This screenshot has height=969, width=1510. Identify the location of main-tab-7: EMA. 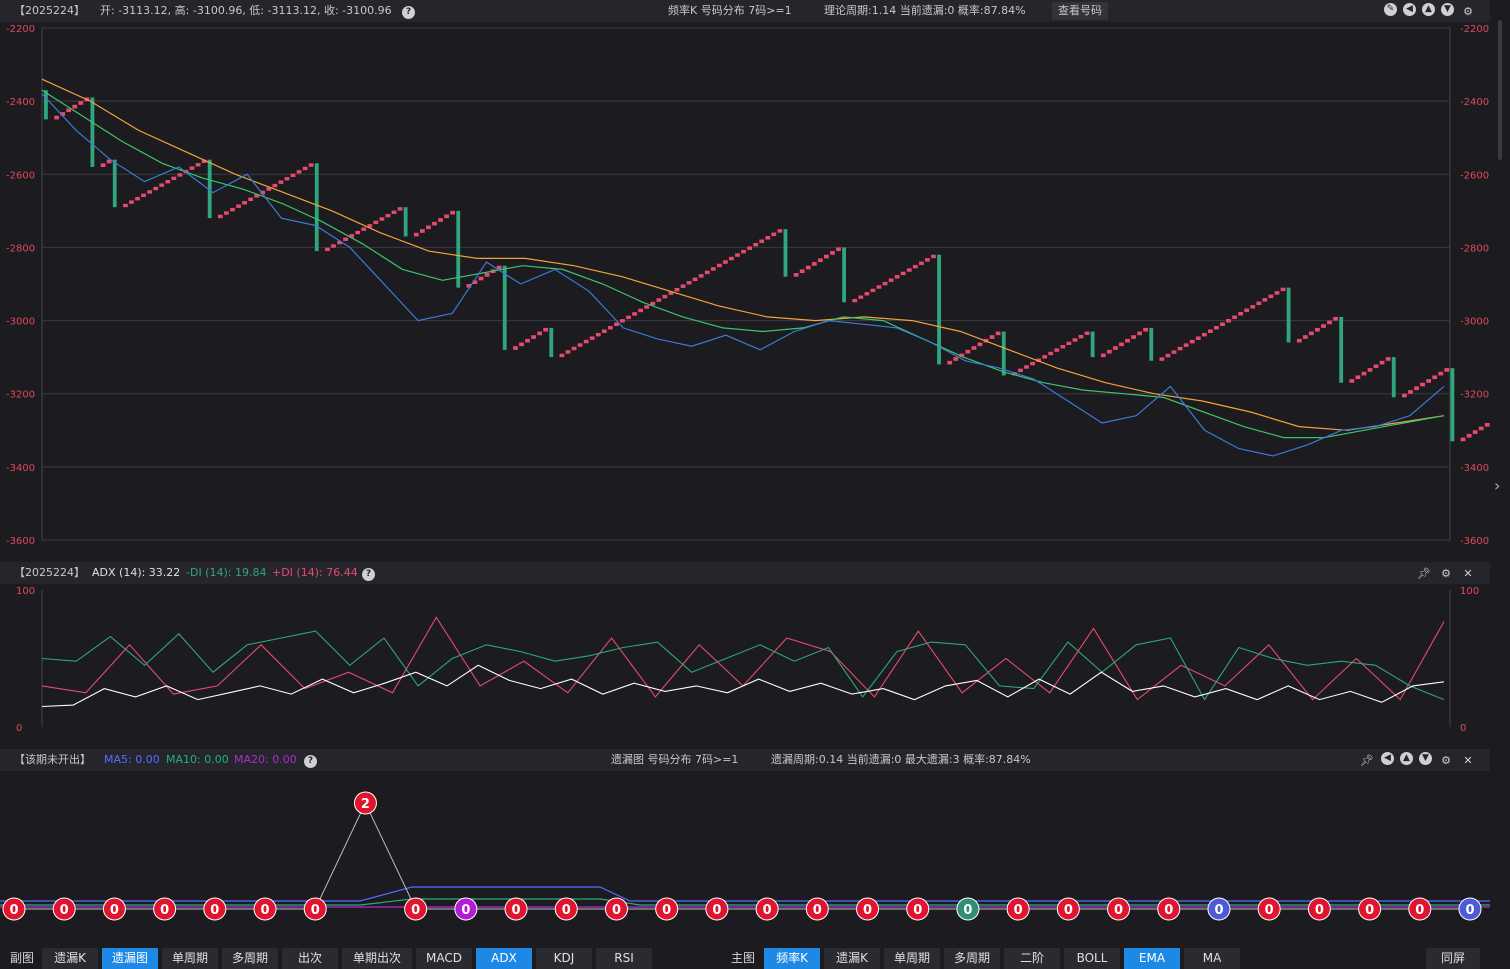
(1152, 958).